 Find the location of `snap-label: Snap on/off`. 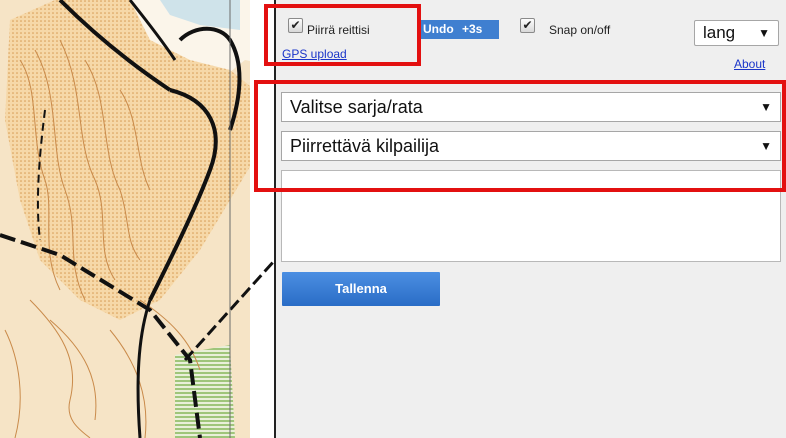

snap-label: Snap on/off is located at coordinates (580, 30).